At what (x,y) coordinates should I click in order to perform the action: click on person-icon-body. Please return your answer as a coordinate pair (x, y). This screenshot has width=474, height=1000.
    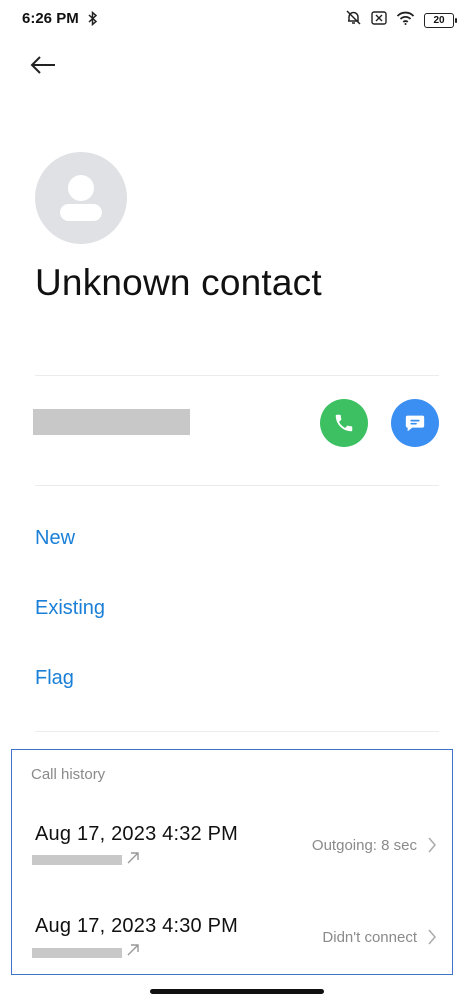
    Looking at the image, I should click on (81, 212).